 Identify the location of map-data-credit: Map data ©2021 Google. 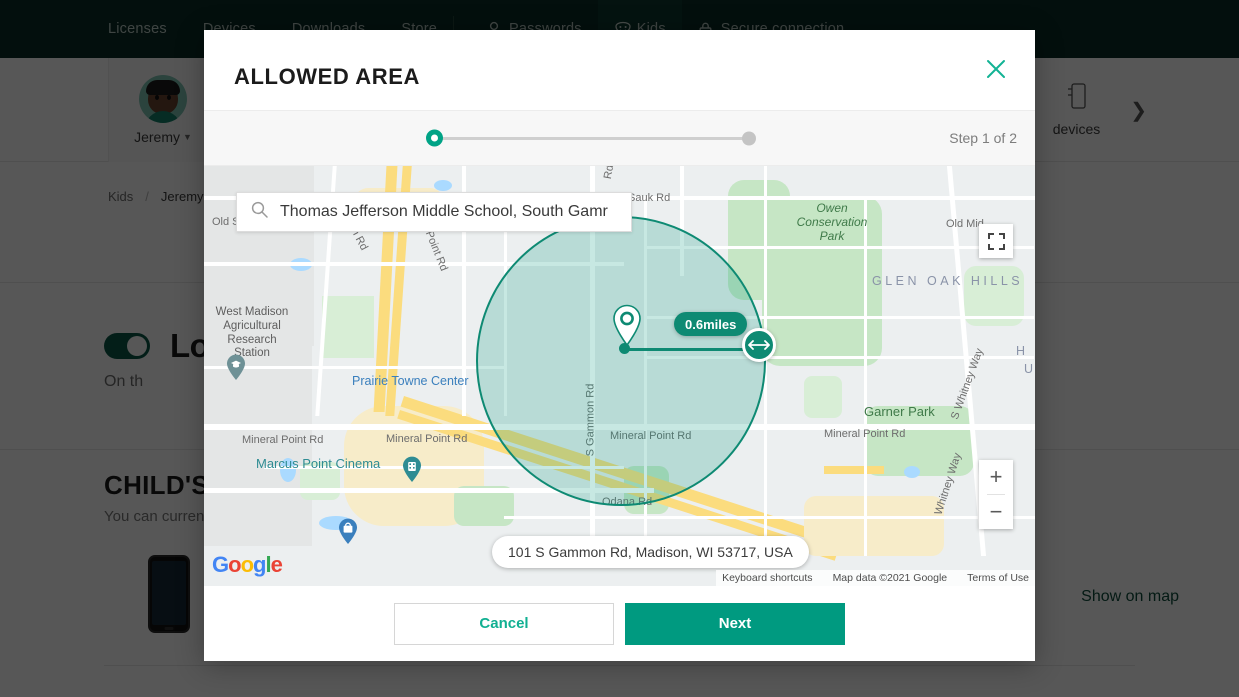
(890, 578).